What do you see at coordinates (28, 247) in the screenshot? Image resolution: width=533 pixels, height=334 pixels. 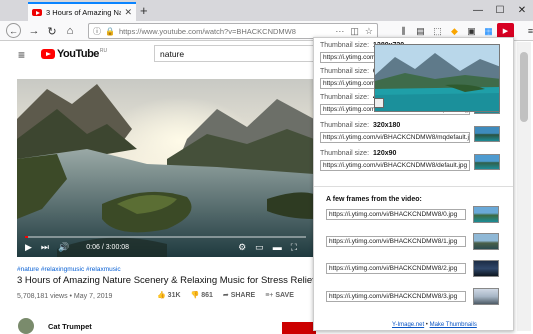 I see `play-icon: ▶` at bounding box center [28, 247].